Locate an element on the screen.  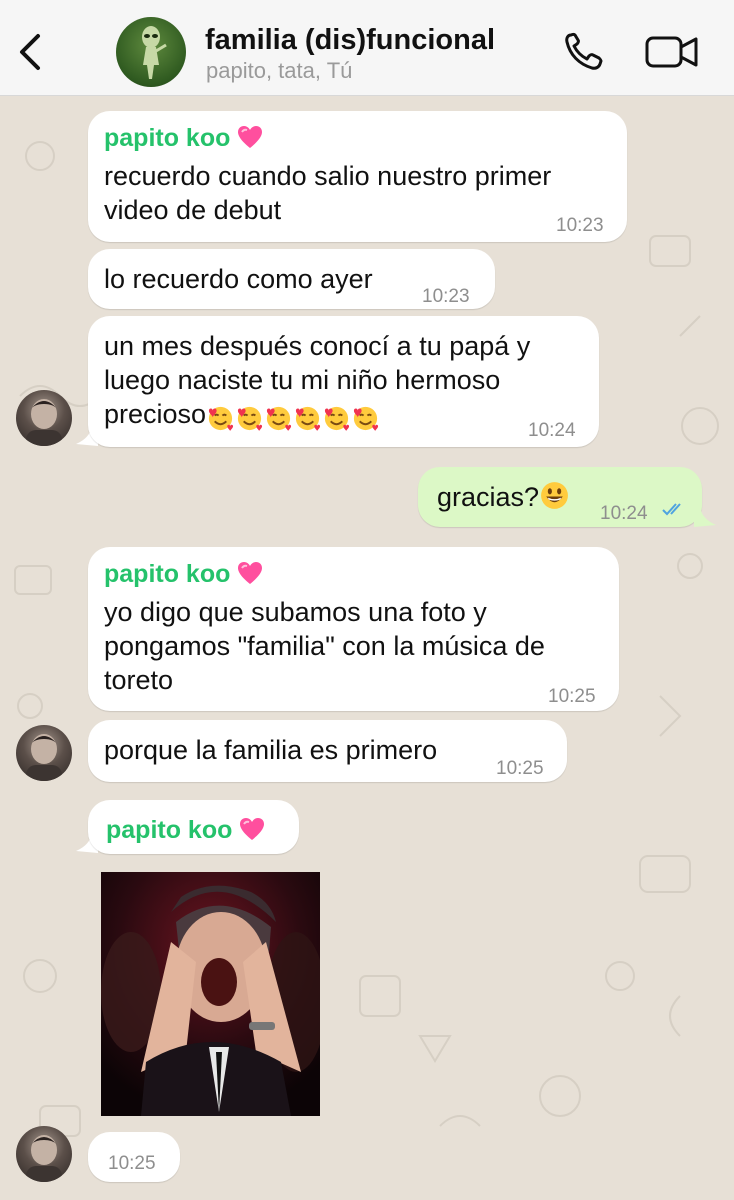
grinning-face-icon is located at coordinates (554, 495).